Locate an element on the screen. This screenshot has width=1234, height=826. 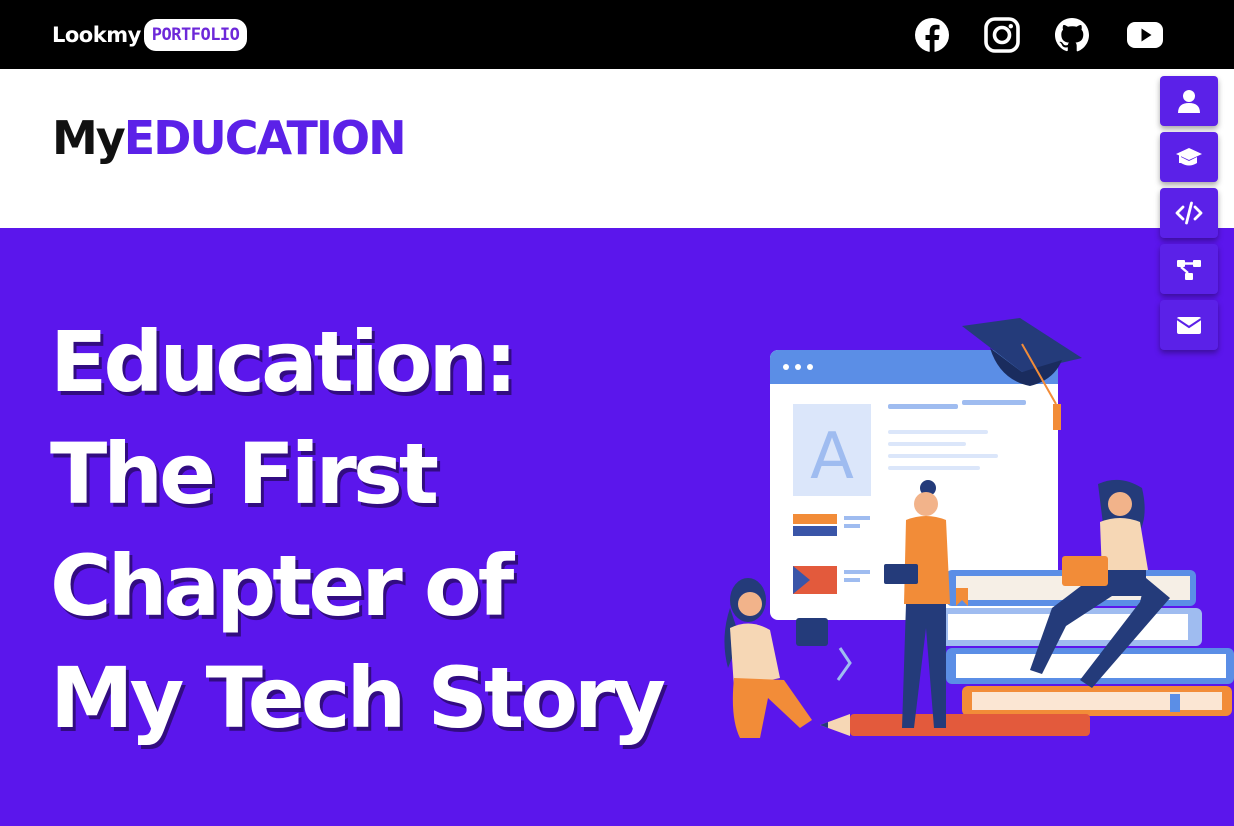
nav-projects-button is located at coordinates (1189, 269).